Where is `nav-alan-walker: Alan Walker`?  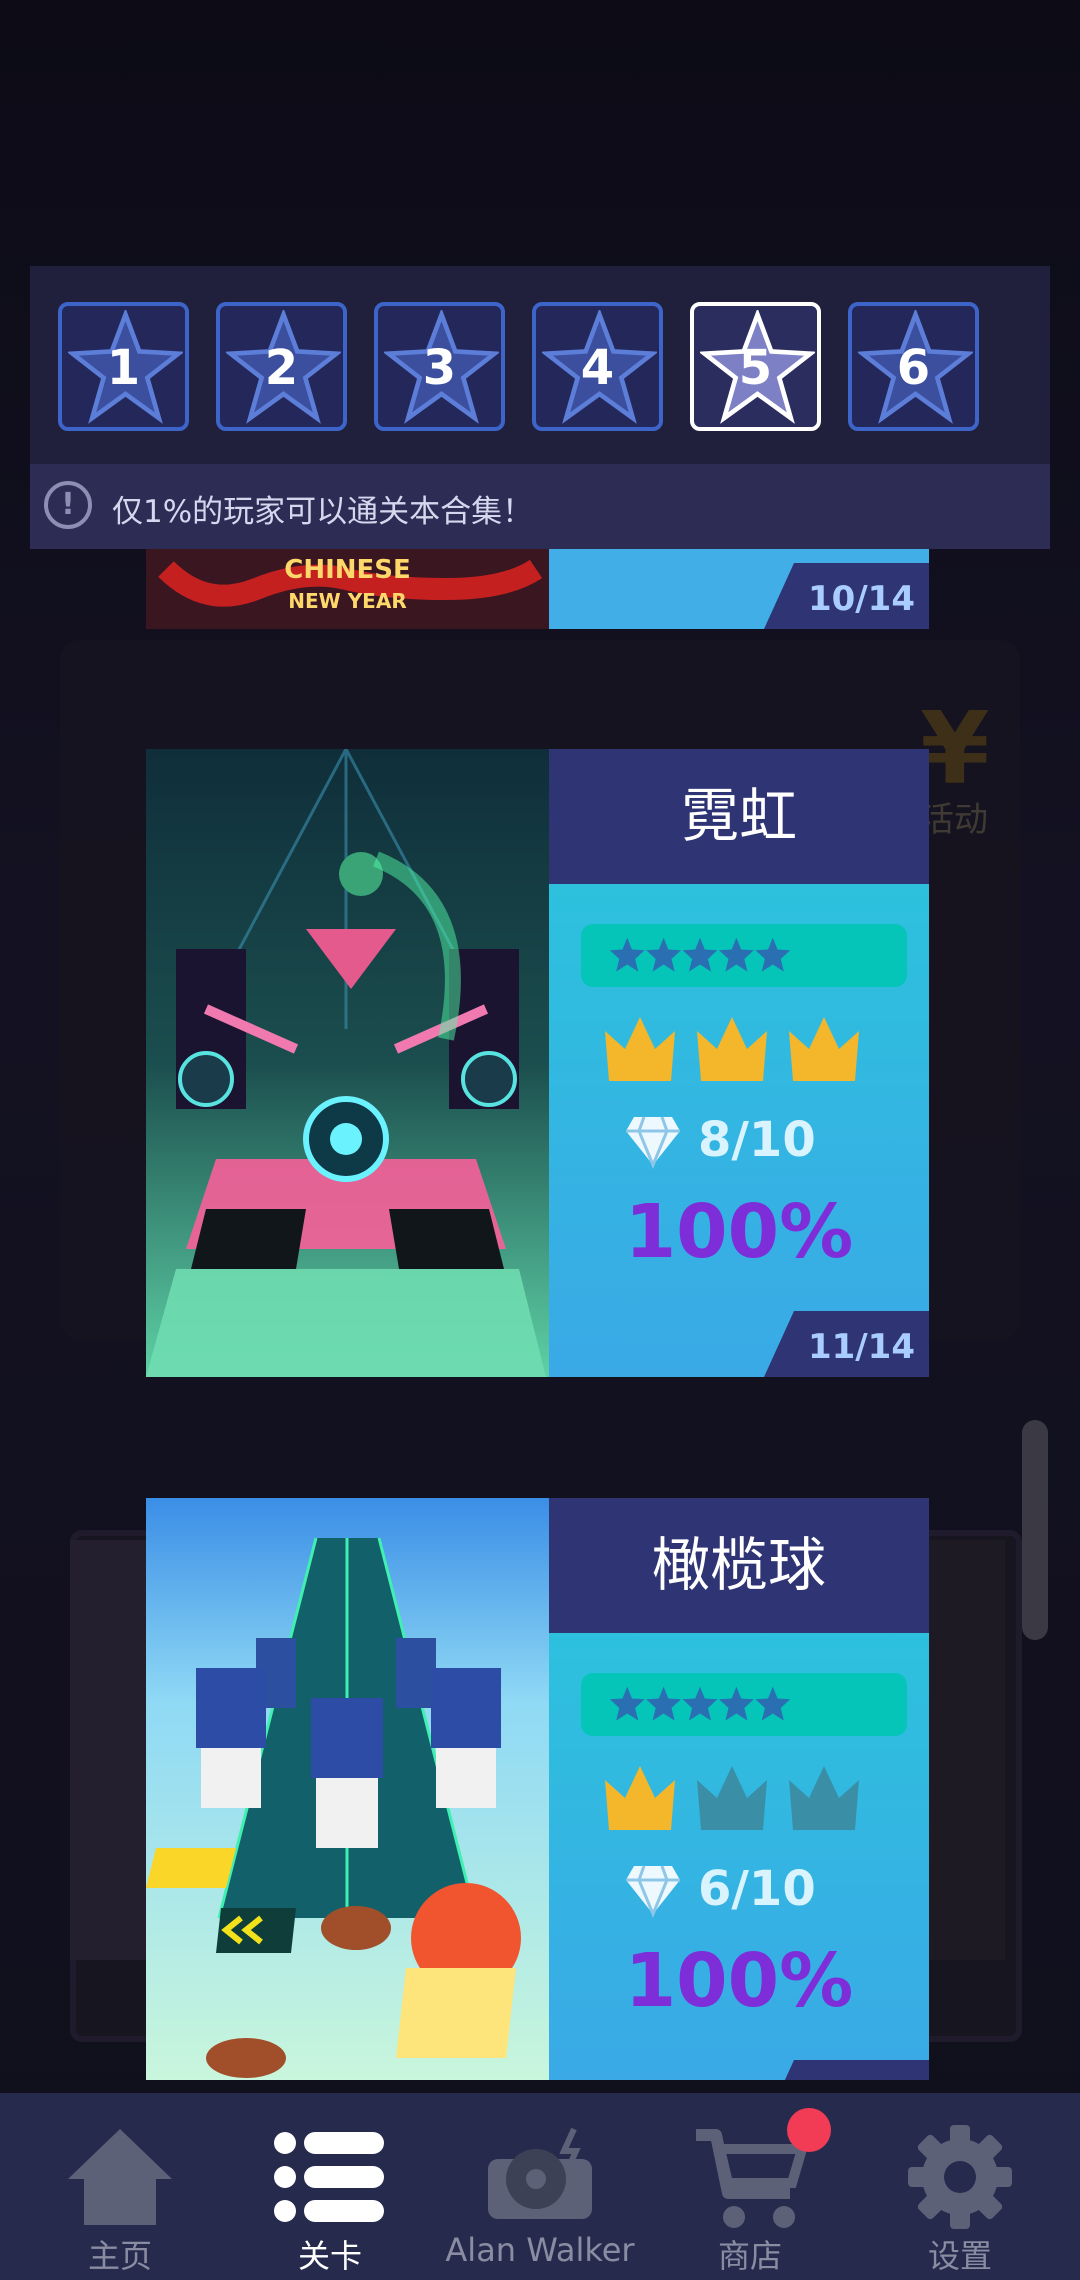 nav-alan-walker: Alan Walker is located at coordinates (540, 2186).